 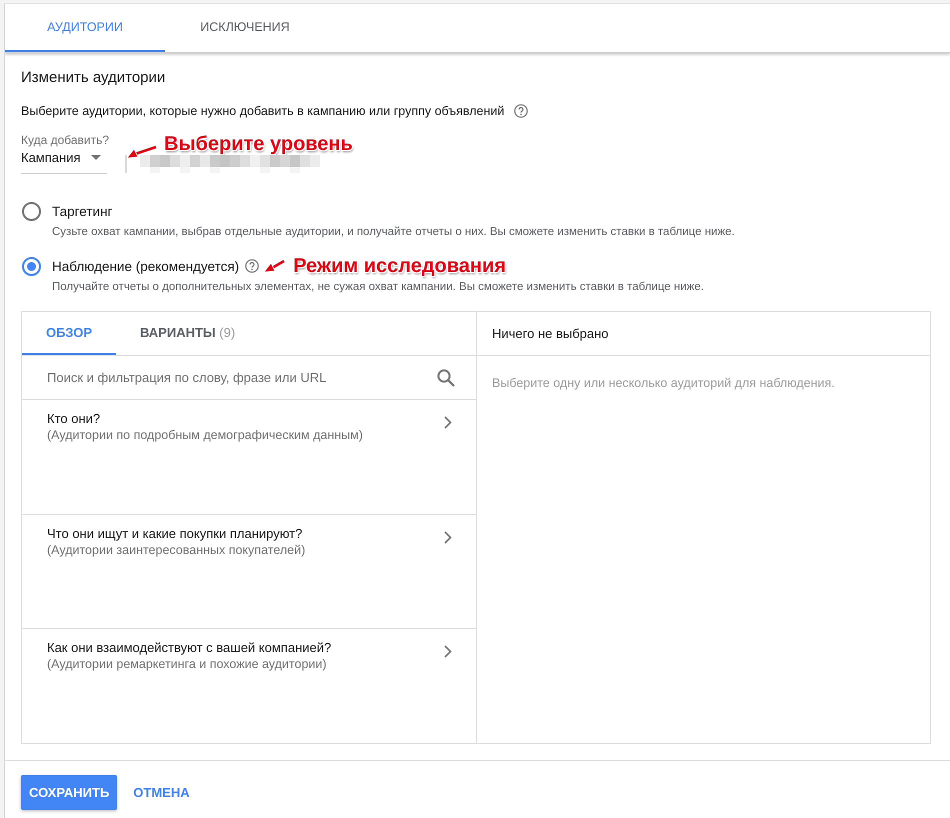 What do you see at coordinates (95, 157) in the screenshot?
I see `caret-icon` at bounding box center [95, 157].